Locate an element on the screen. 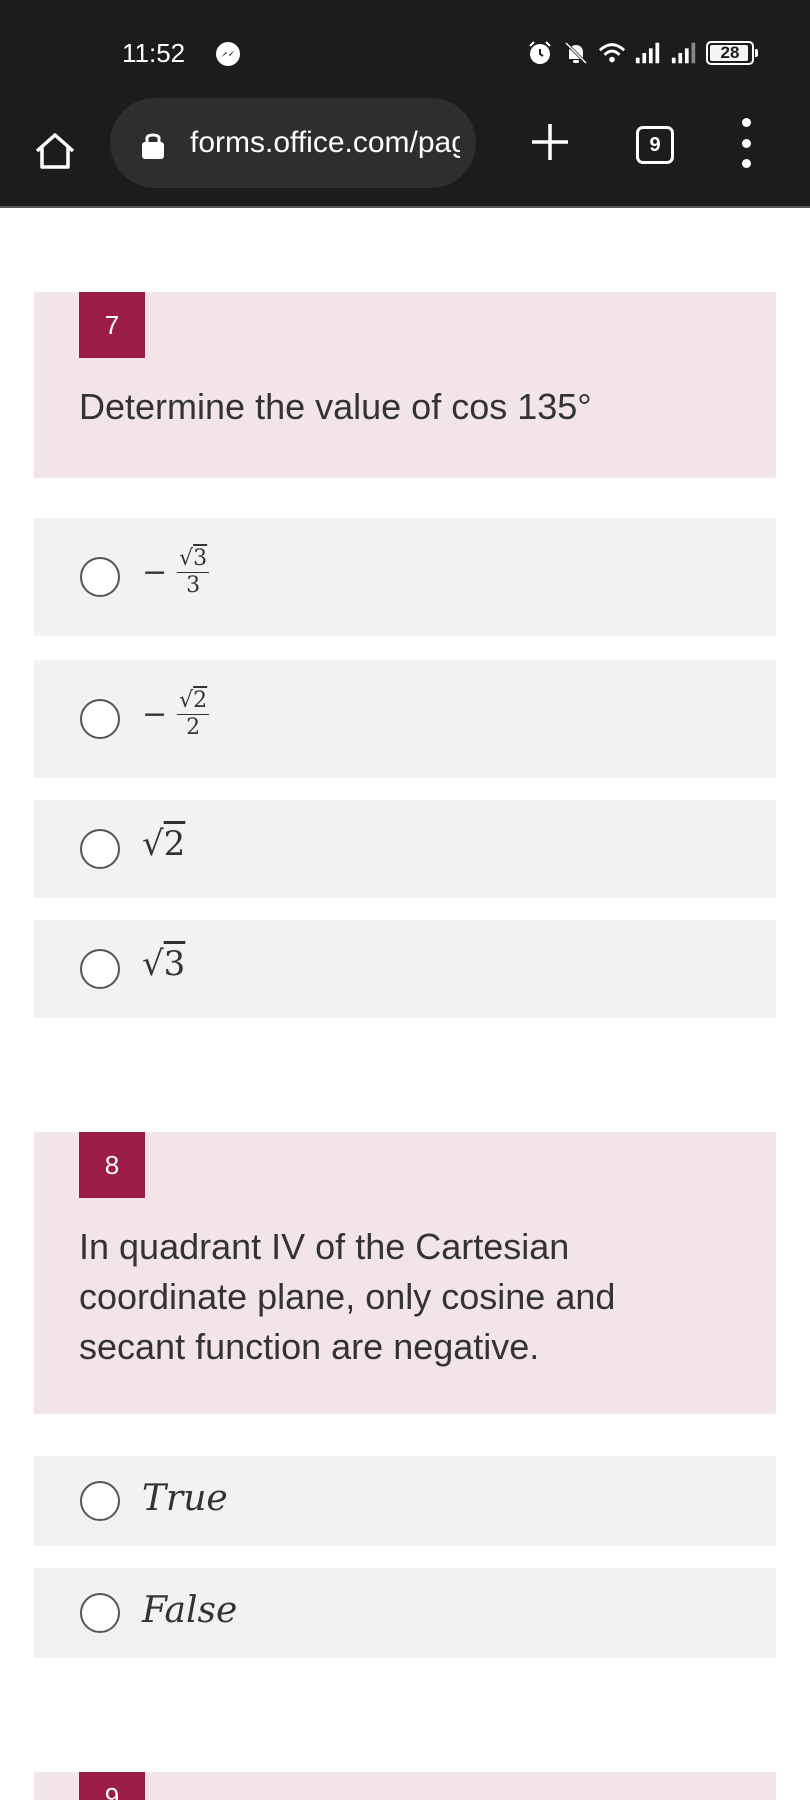 The image size is (810, 1800). battery-icon: 28 is located at coordinates (732, 53).